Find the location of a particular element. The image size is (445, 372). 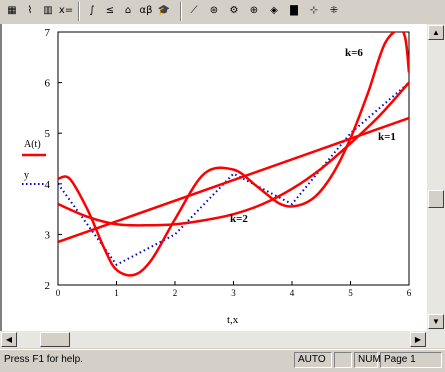

vertical-scrollbar: ▲ ▼ is located at coordinates (436, 177).